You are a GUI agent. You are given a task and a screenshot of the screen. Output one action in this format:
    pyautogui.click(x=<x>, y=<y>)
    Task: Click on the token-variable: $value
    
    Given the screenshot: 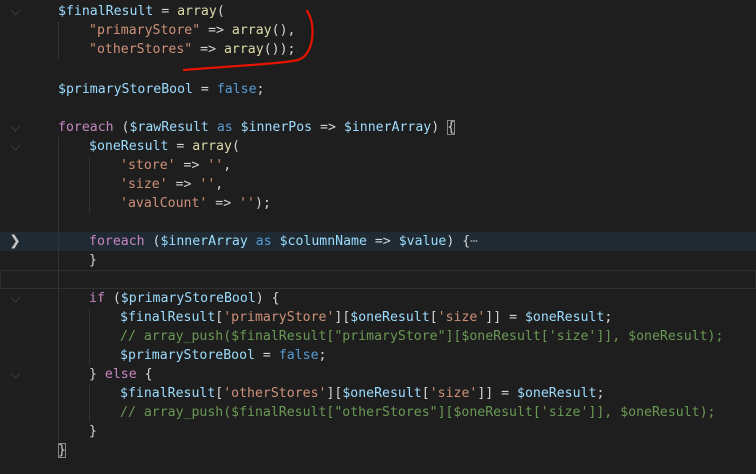 What is the action you would take?
    pyautogui.click(x=422, y=241)
    